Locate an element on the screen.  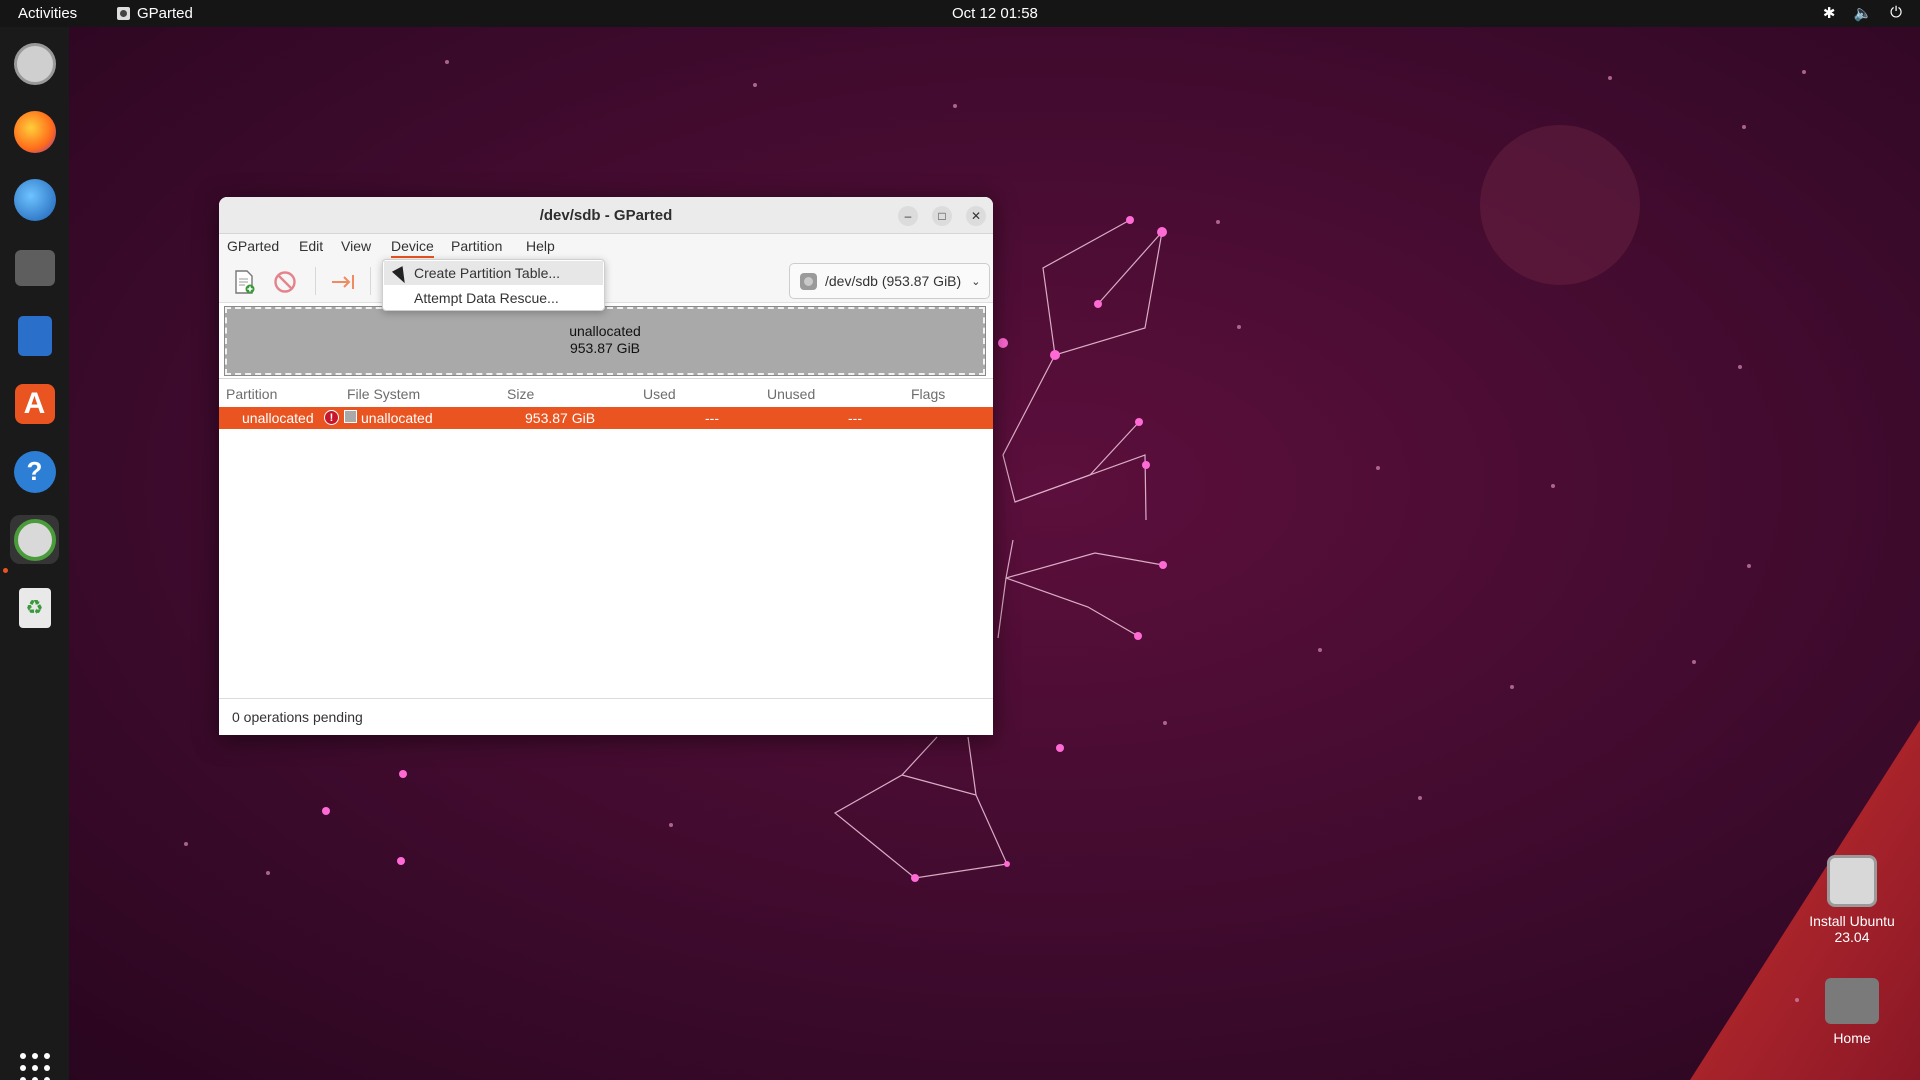
delete-icon is located at coordinates (285, 282).